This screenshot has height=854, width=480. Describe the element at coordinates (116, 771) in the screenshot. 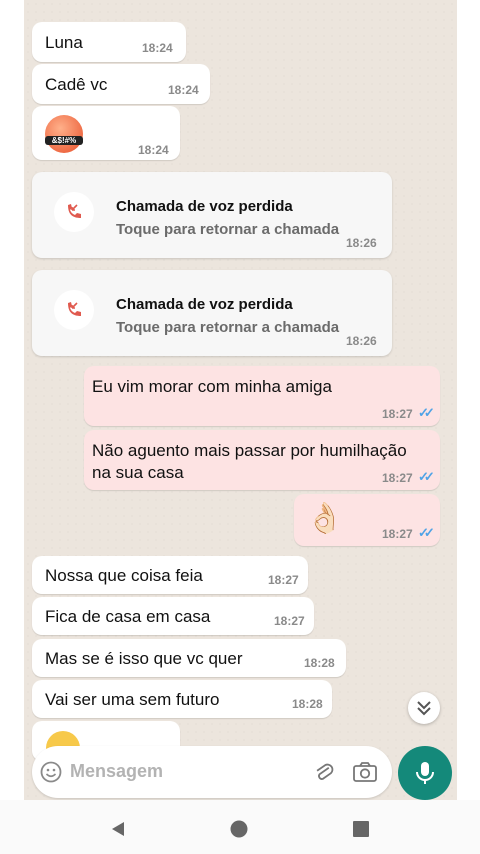

I see `message-input: Mensagem` at that location.